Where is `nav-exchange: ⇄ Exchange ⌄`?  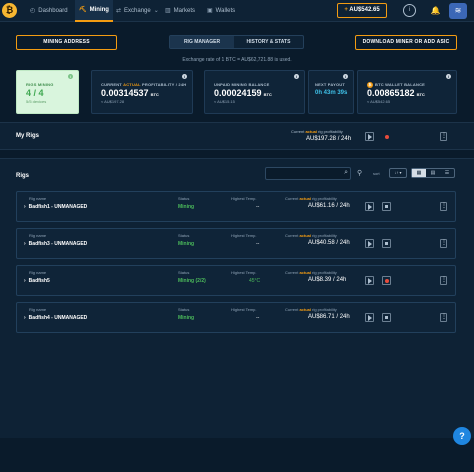
nav-exchange: ⇄ Exchange ⌄ is located at coordinates (137, 11).